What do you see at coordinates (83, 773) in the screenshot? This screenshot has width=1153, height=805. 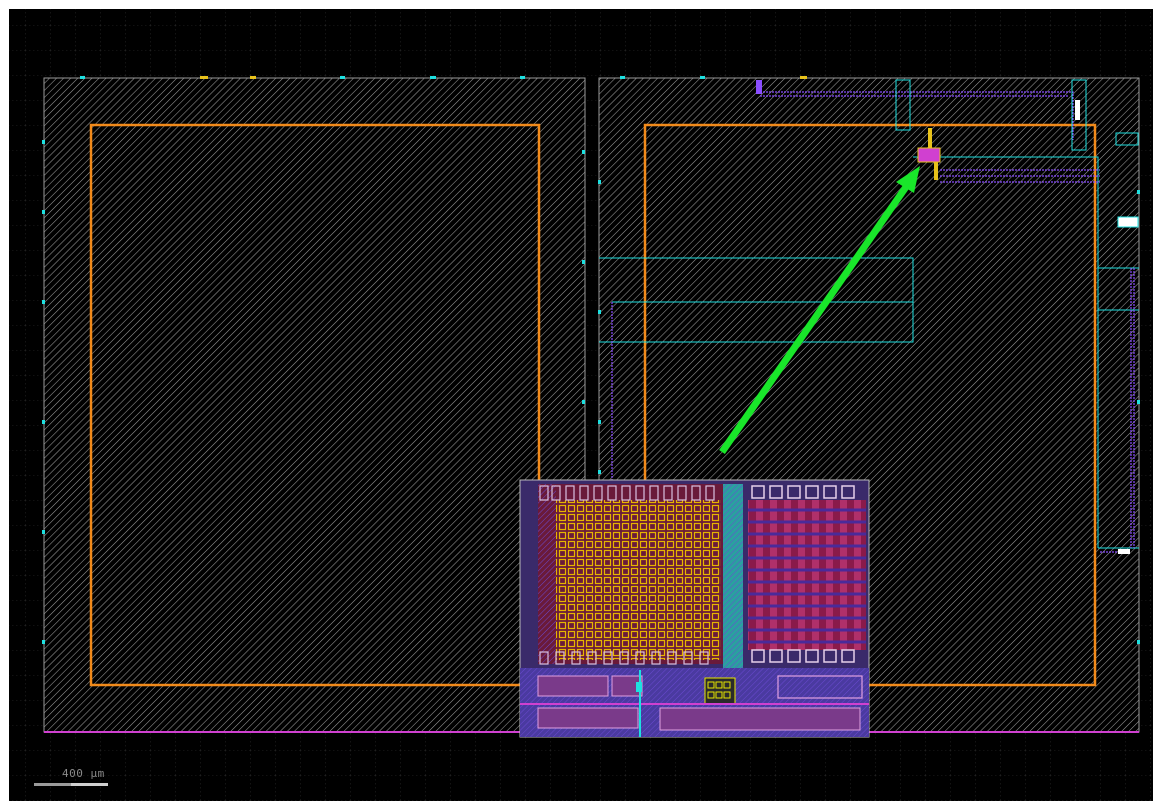 I see `scale-bar-label: 400 µm` at bounding box center [83, 773].